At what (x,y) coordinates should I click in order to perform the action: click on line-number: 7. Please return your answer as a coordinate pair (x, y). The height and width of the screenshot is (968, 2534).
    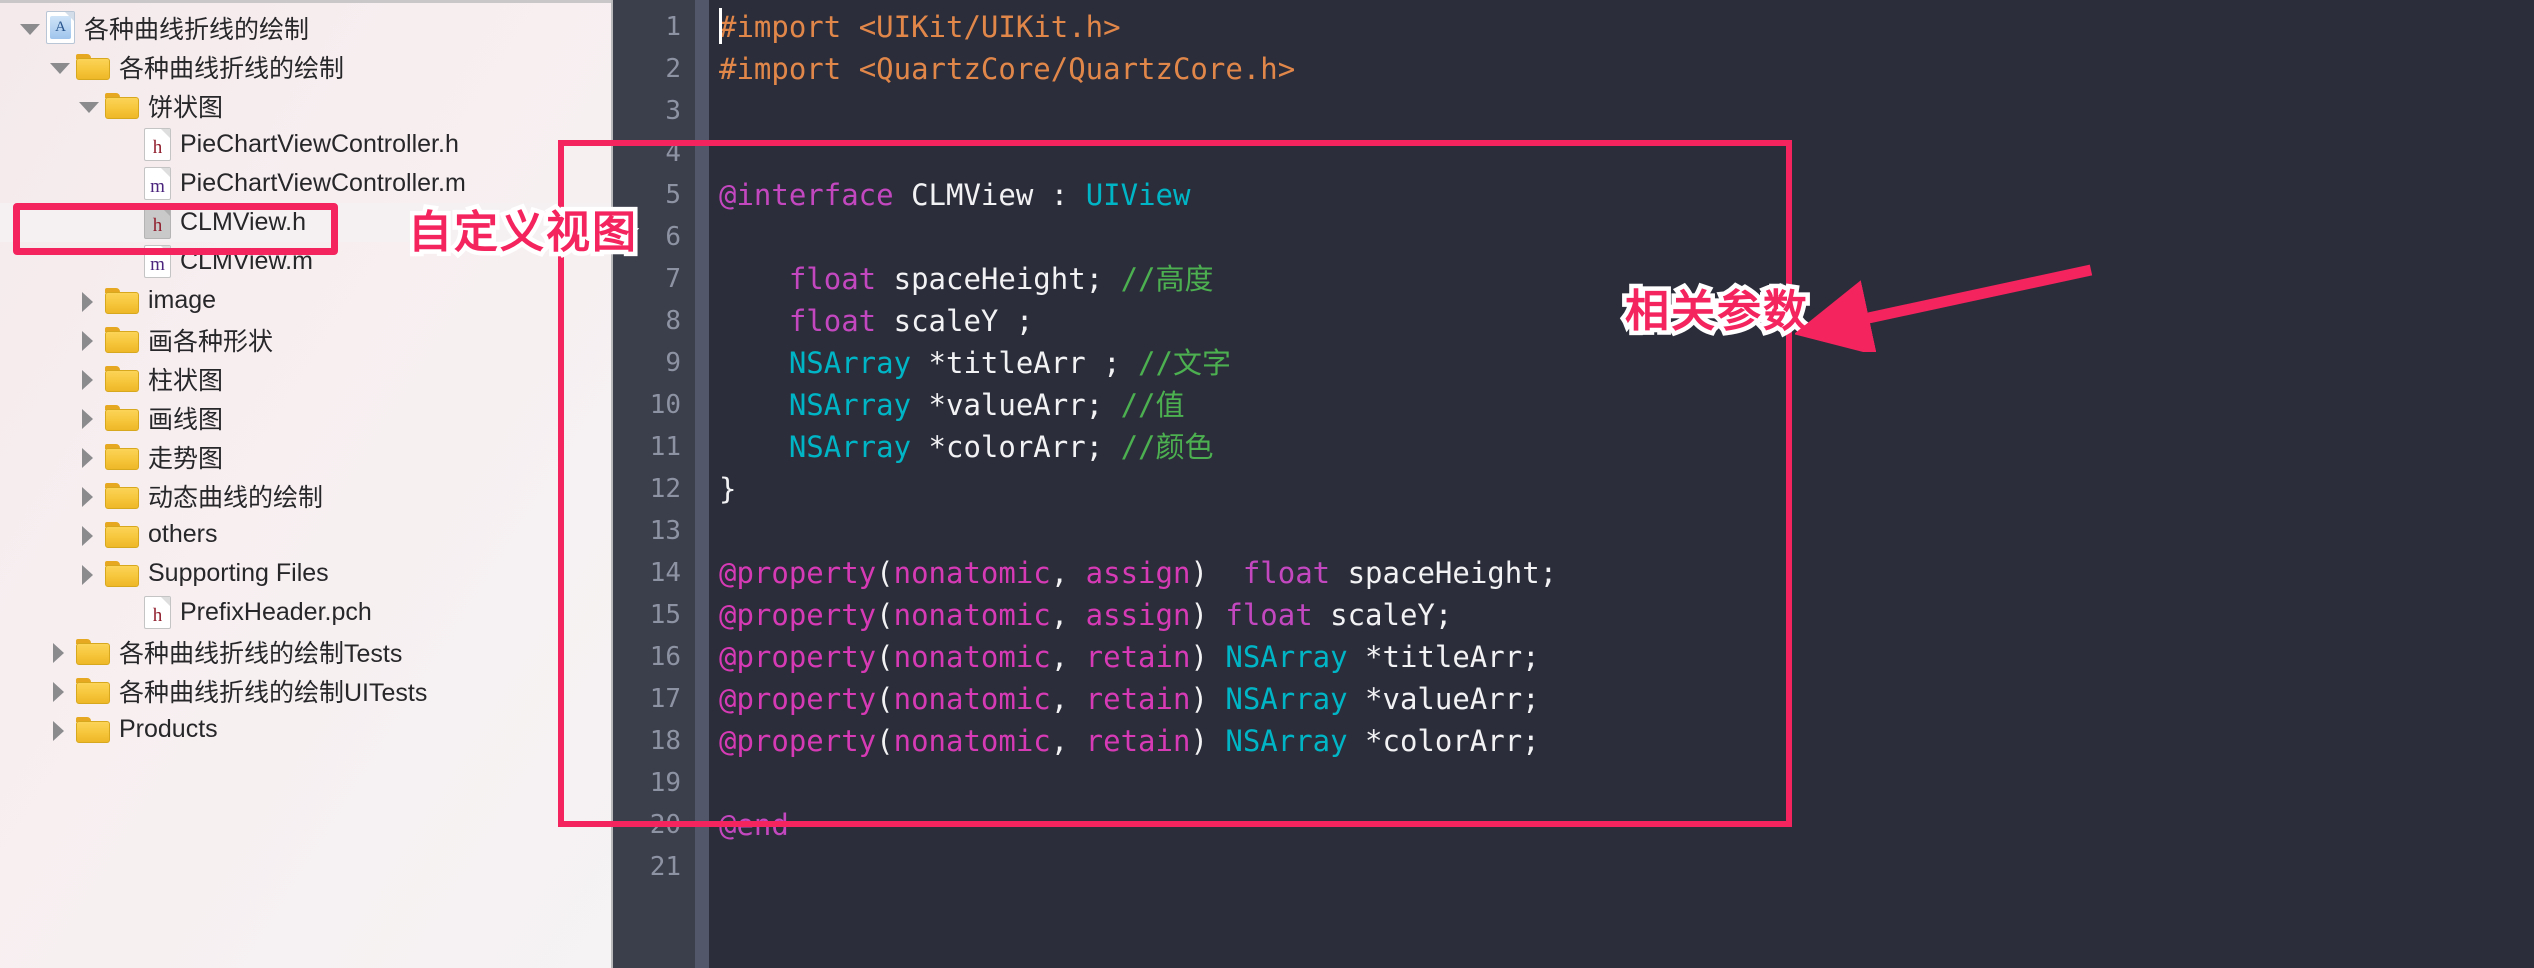
    Looking at the image, I should click on (673, 279).